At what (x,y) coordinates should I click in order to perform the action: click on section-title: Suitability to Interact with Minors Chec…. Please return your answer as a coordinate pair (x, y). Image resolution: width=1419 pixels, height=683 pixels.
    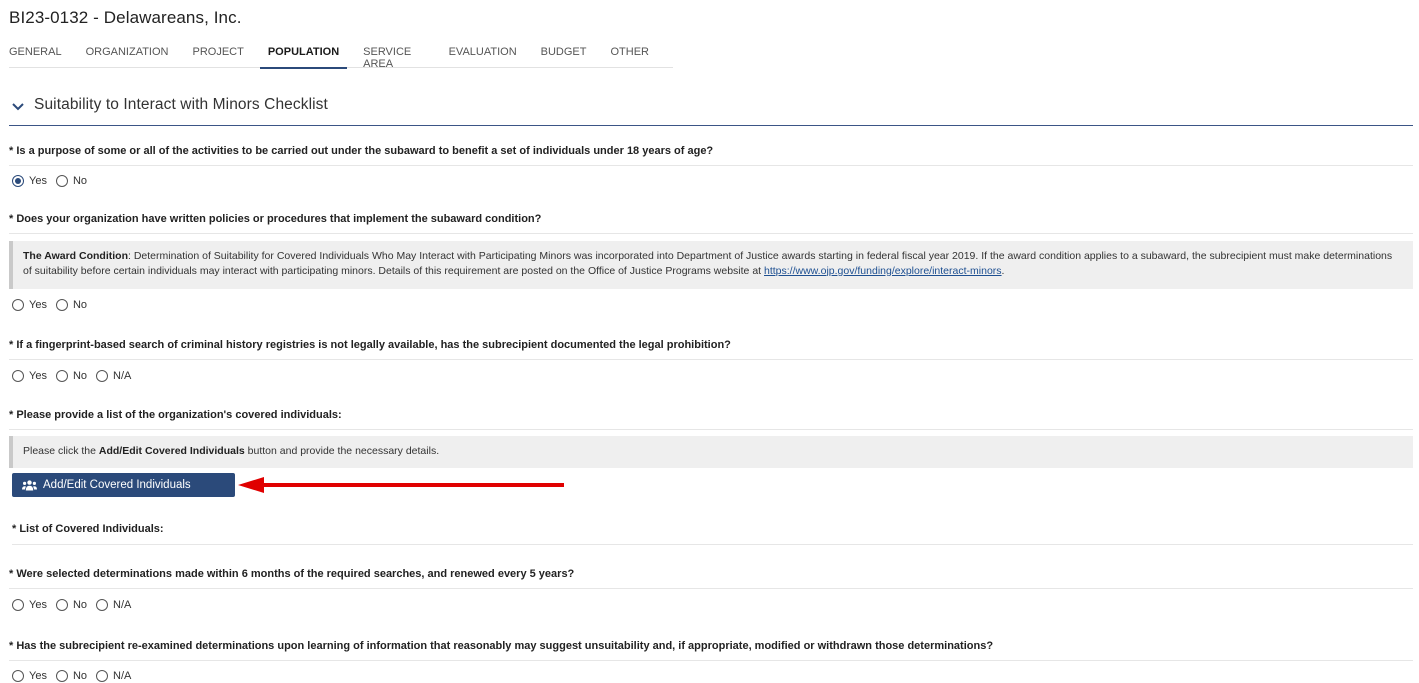
    Looking at the image, I should click on (181, 104).